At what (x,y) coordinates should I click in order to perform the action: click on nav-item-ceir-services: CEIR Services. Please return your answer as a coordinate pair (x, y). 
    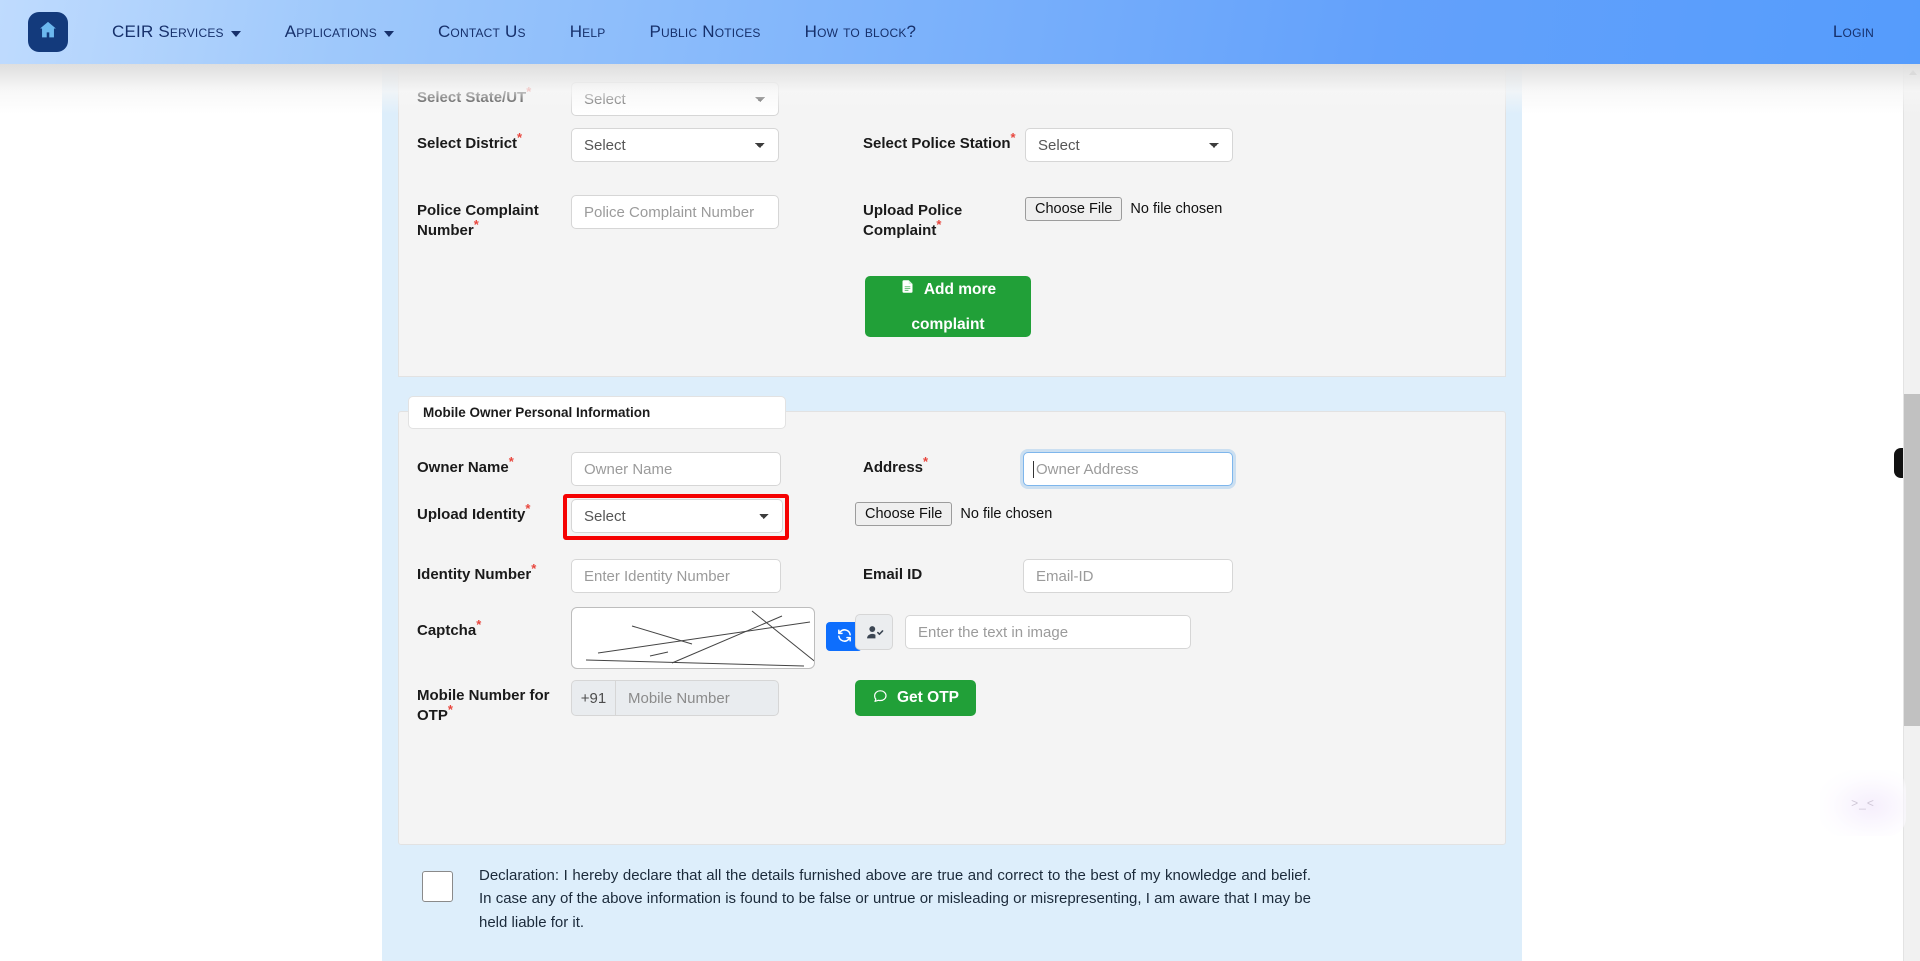
    Looking at the image, I should click on (187, 32).